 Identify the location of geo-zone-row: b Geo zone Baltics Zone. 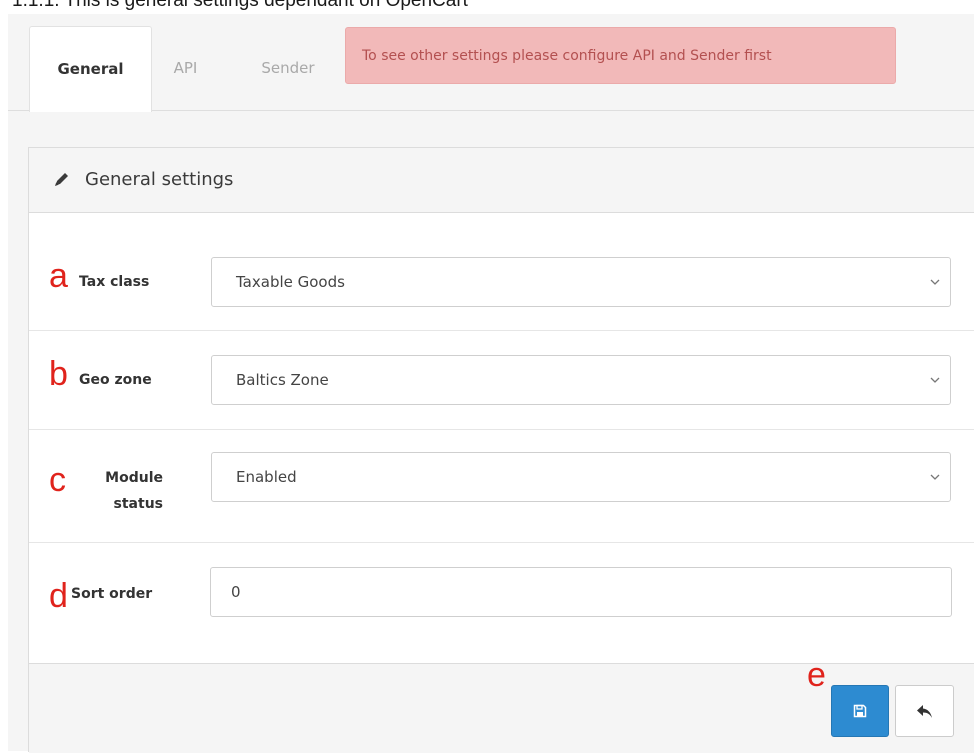
(501, 380).